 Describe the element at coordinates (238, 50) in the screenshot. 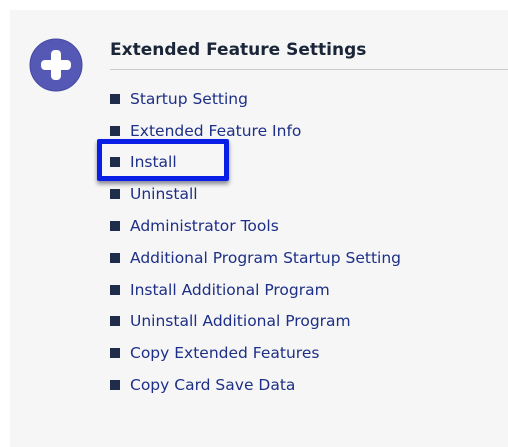

I see `section-title: Extended Feature Settings` at that location.